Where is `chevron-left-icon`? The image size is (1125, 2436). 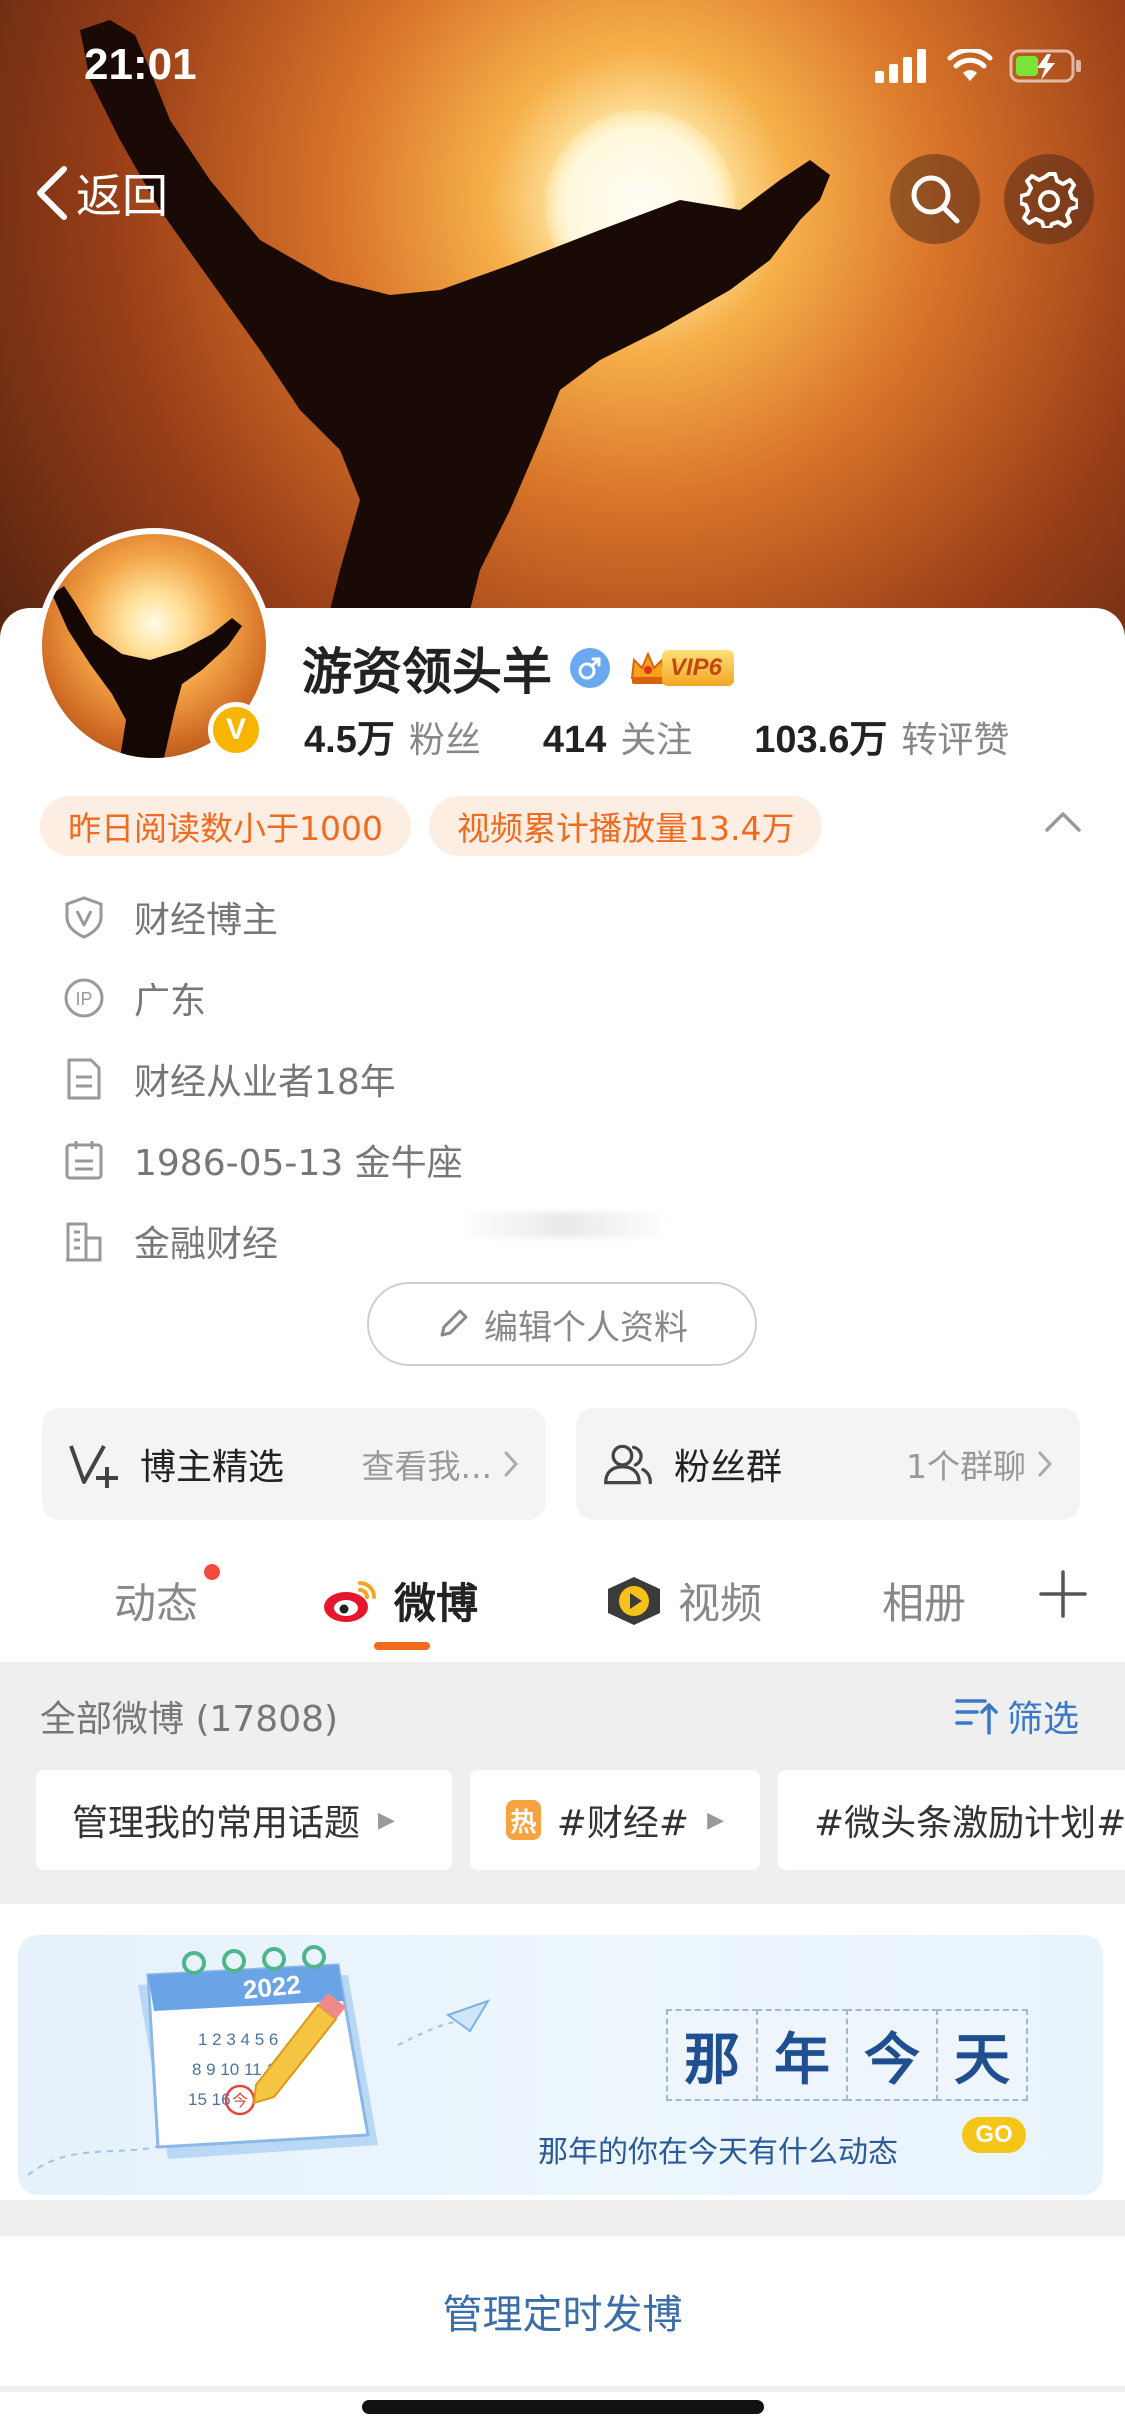
chevron-left-icon is located at coordinates (52, 193).